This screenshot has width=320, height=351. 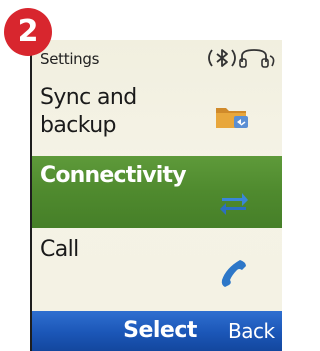 What do you see at coordinates (157, 265) in the screenshot?
I see `menu-item-call: Call` at bounding box center [157, 265].